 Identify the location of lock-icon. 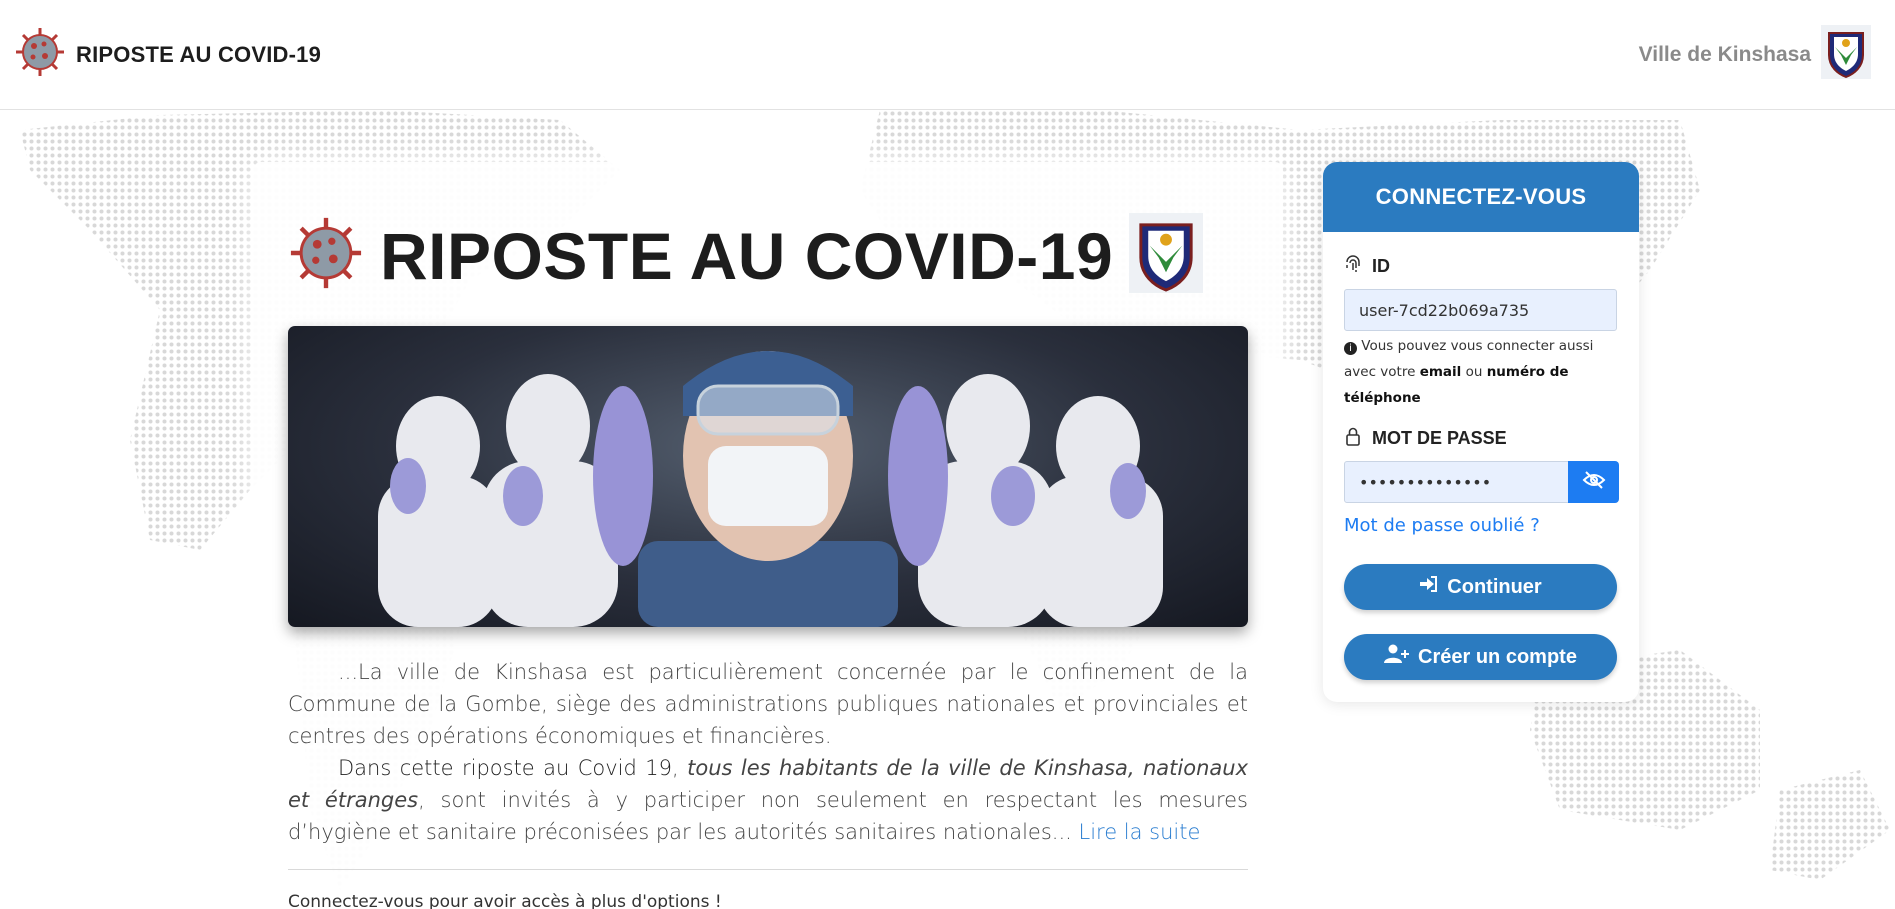
(1353, 438).